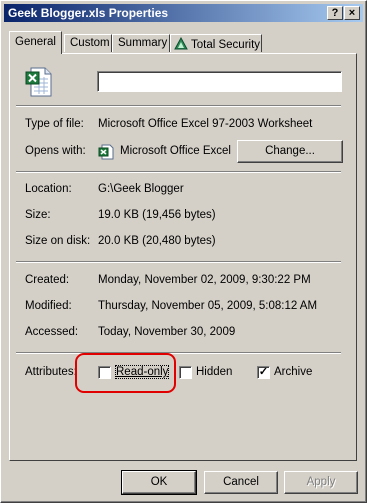 The height and width of the screenshot is (503, 367). I want to click on apply-button-label: Apply, so click(321, 482).